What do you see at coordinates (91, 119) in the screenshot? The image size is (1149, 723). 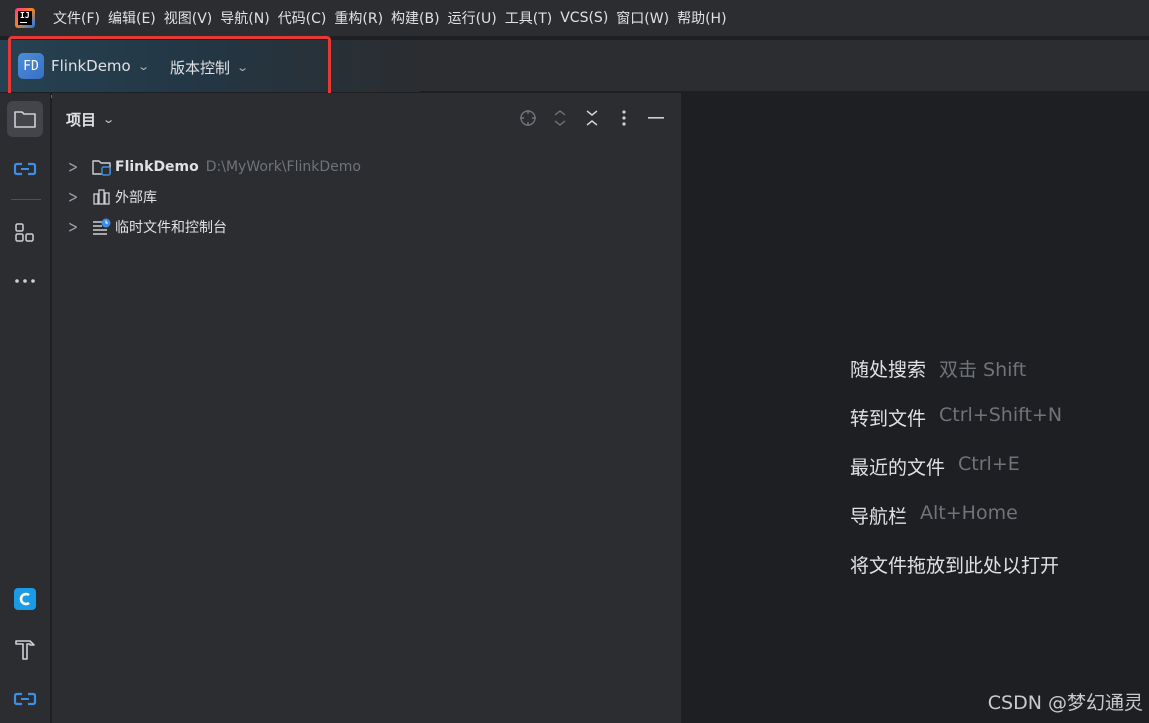 I see `panel-title: 项目 ⌄` at bounding box center [91, 119].